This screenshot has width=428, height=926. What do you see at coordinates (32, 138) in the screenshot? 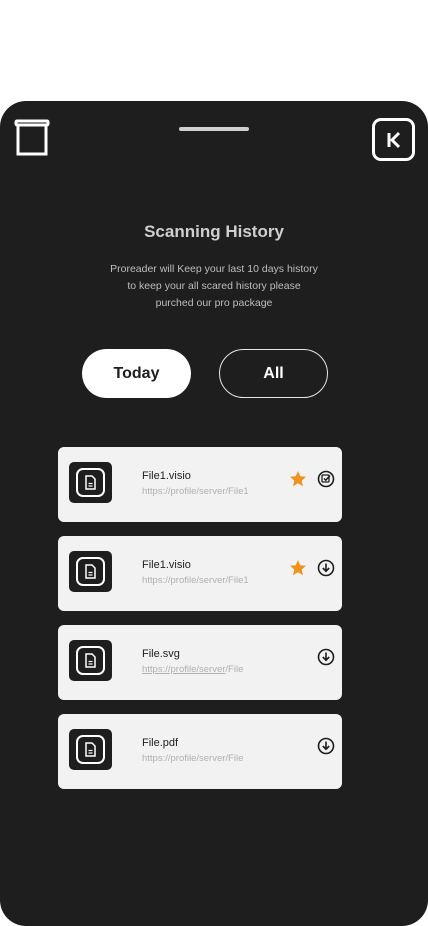
I see `delete-icon` at bounding box center [32, 138].